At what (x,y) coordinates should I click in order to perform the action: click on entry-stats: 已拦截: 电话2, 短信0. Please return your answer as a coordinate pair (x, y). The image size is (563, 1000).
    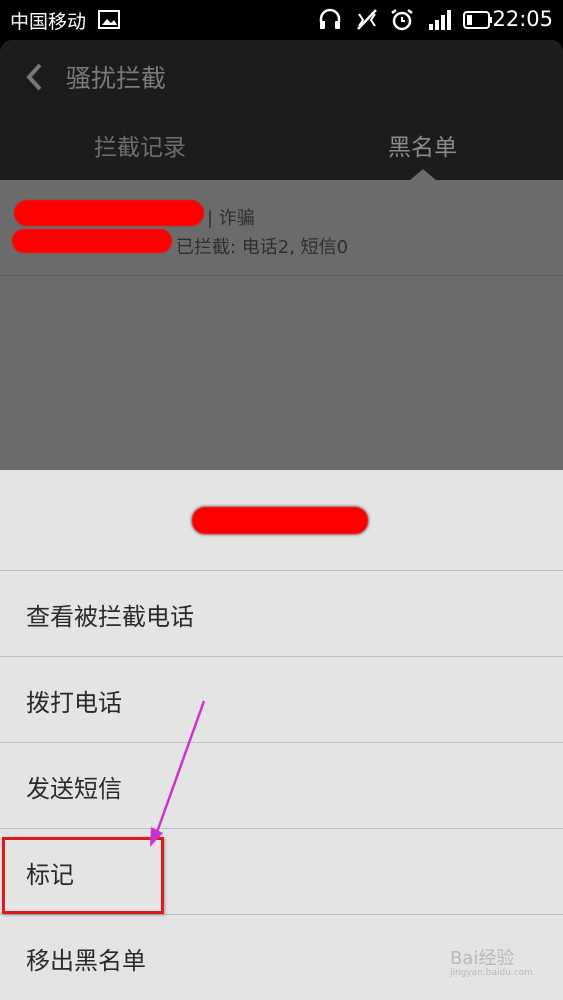
    Looking at the image, I should click on (262, 247).